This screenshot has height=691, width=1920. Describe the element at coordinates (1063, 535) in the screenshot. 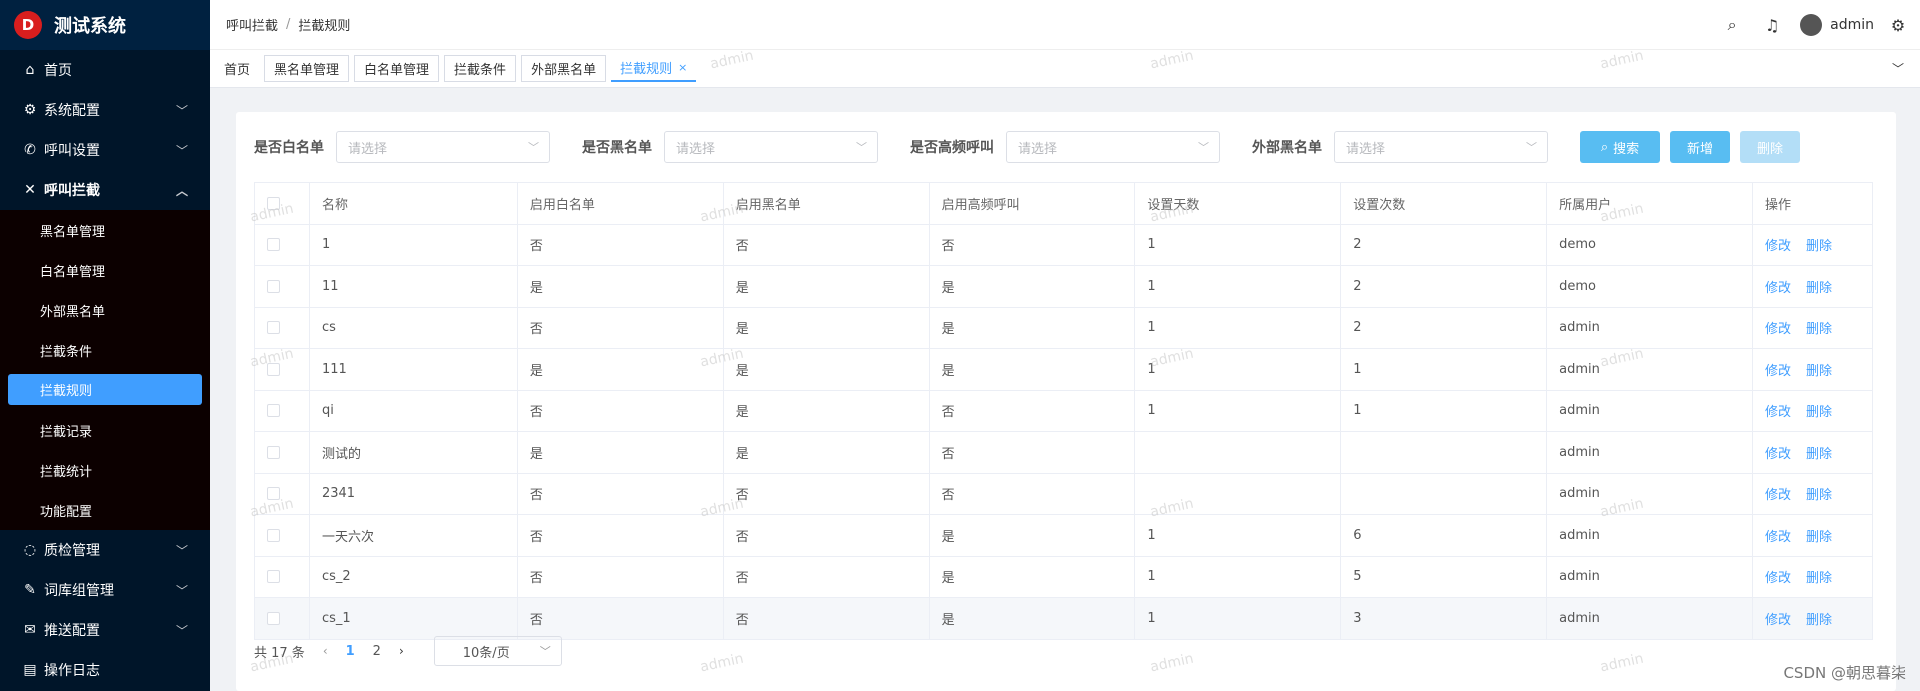

I see `table-row: 一天六次否否是 1 6 admin 修改 删除` at that location.